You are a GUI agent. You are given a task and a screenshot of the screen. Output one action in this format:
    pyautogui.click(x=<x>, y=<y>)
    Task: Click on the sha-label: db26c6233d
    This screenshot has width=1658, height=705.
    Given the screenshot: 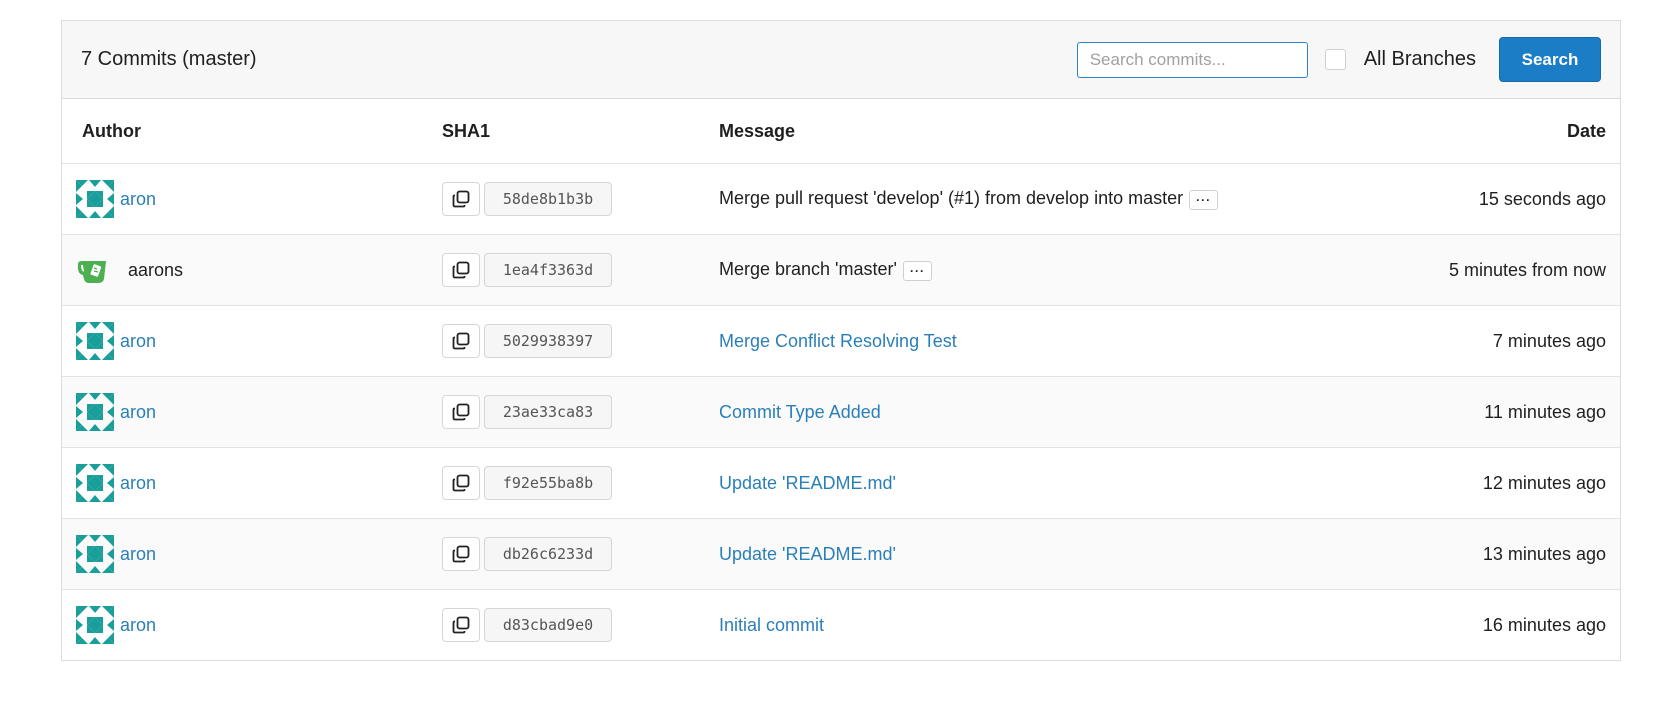 What is the action you would take?
    pyautogui.click(x=548, y=554)
    